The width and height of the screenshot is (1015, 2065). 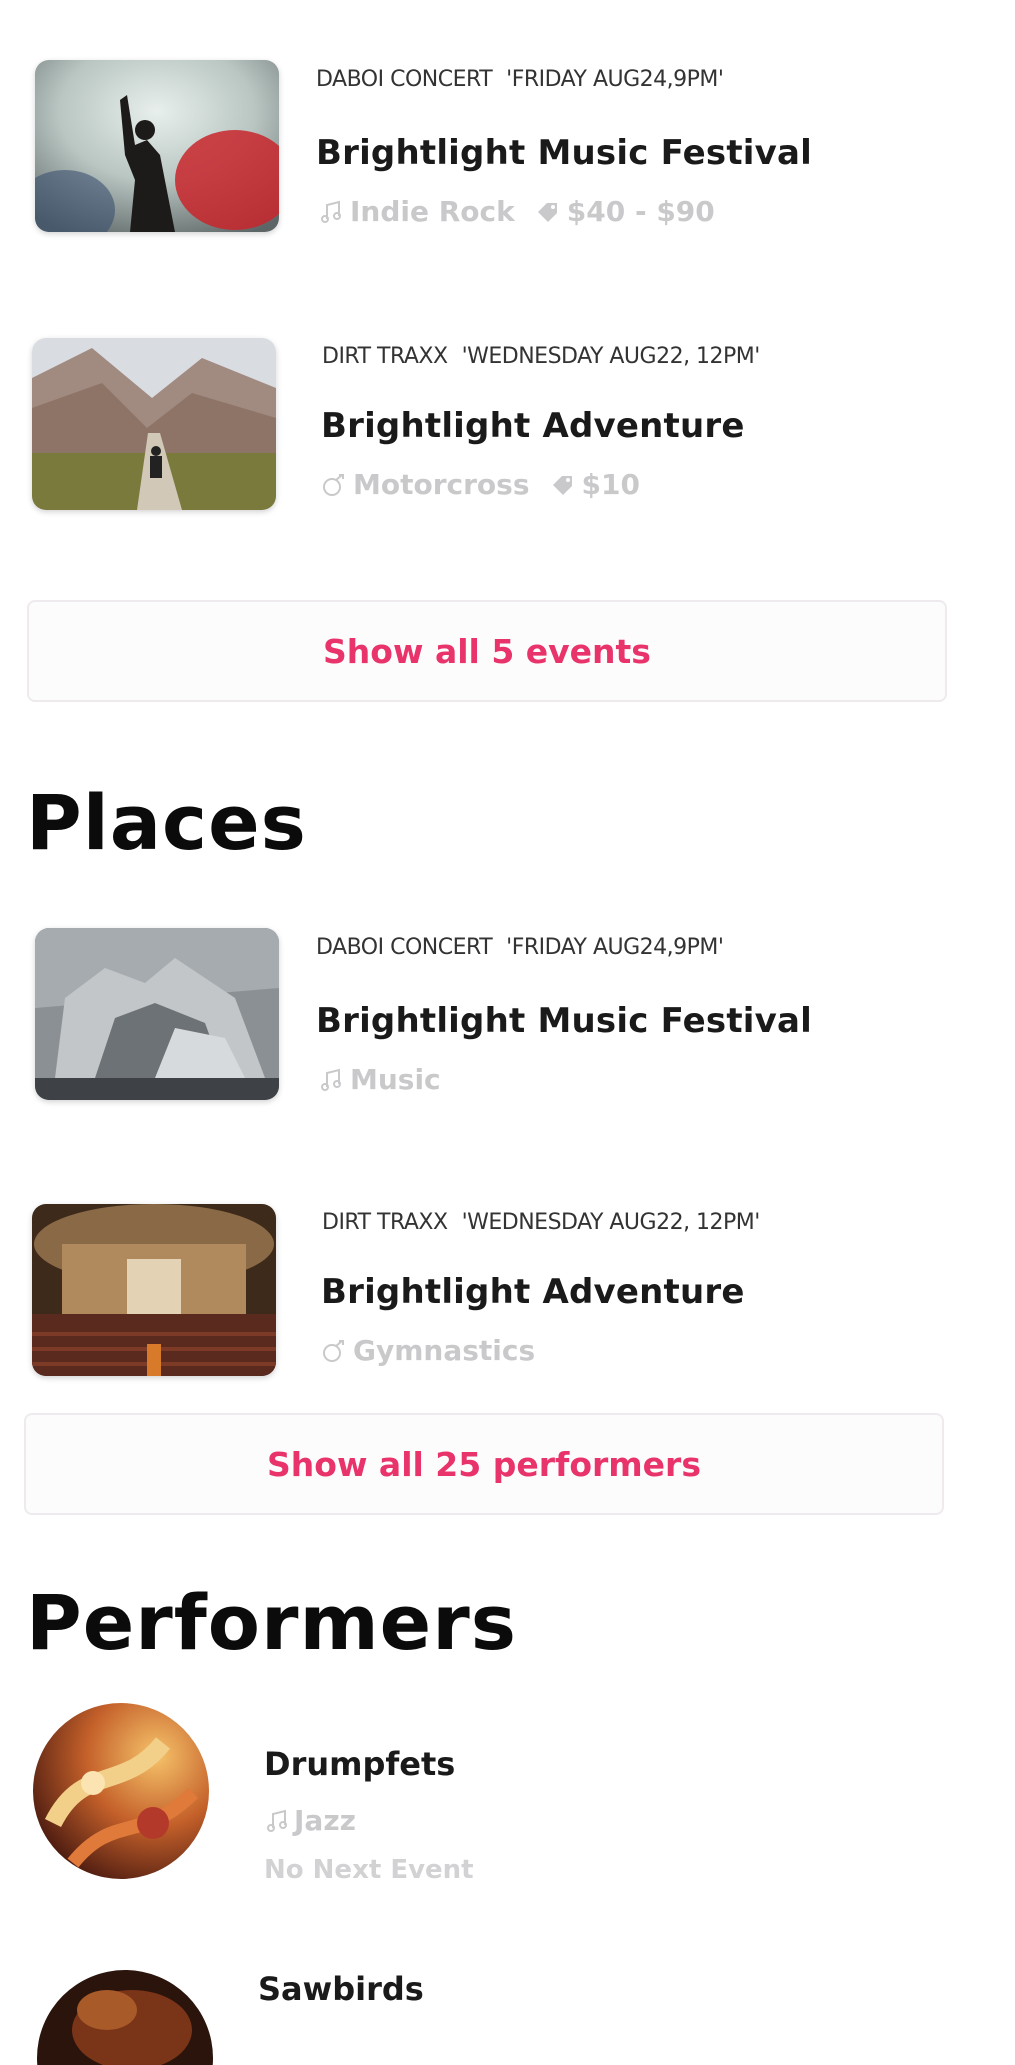 I want to click on place-meta: DIRT TRAXX 'WEDNESDAY AUG22, 12PM', so click(x=541, y=1222).